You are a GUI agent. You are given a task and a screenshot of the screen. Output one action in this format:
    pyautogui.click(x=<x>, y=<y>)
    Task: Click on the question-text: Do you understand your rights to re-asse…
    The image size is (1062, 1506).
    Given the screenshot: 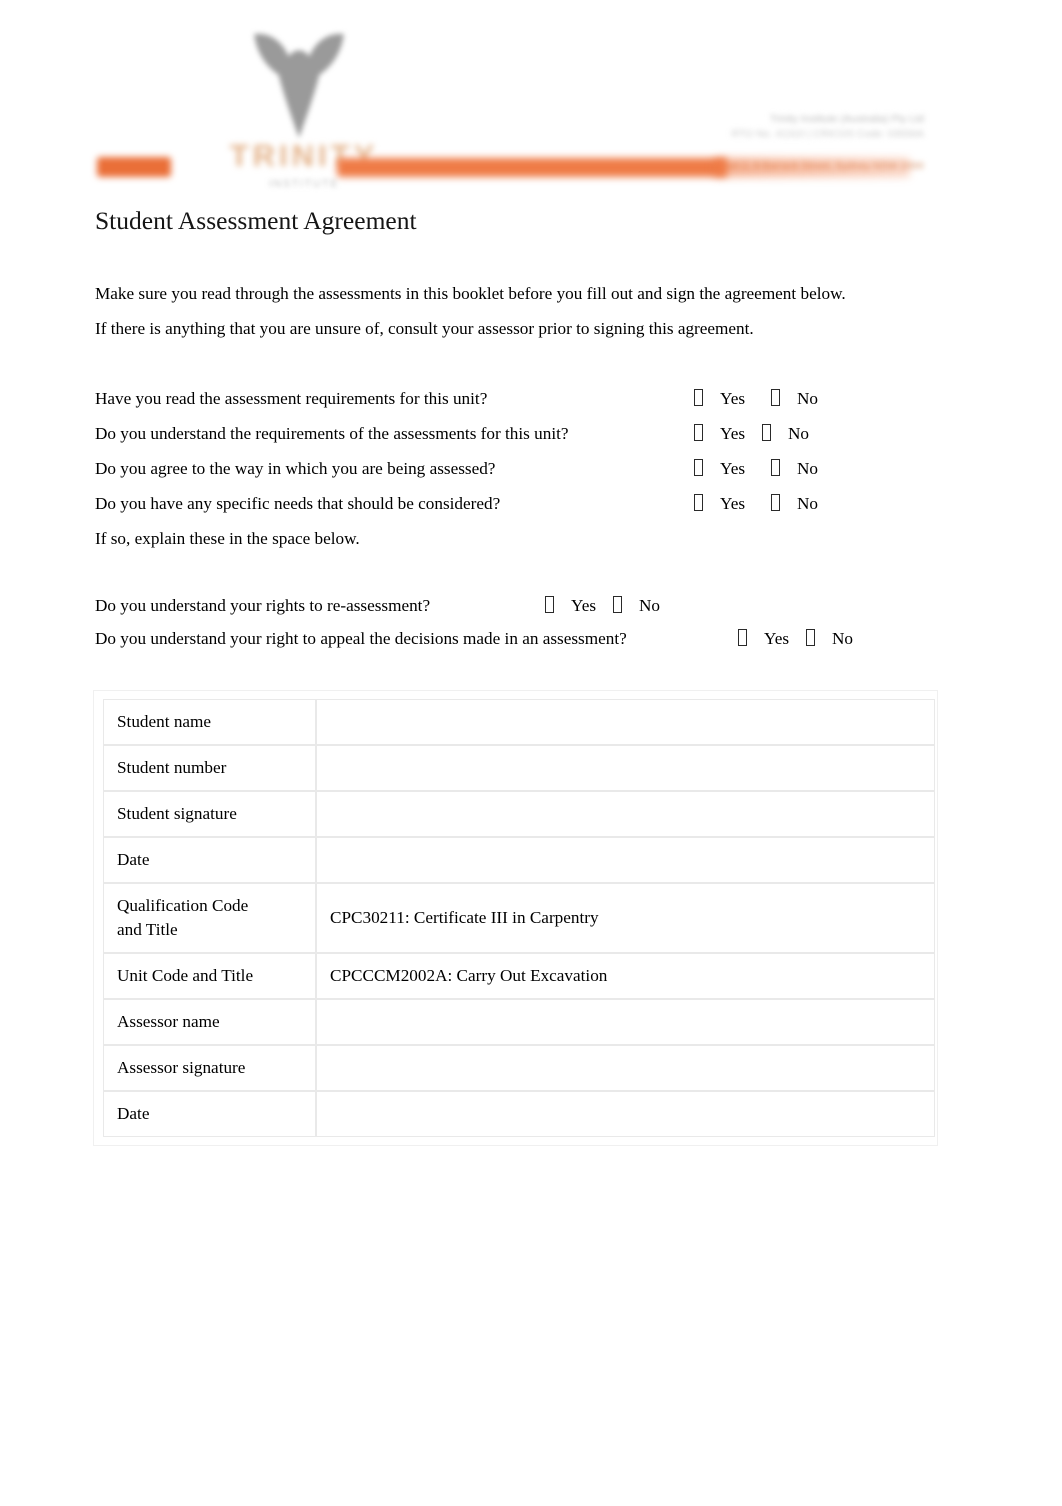 What is the action you would take?
    pyautogui.click(x=263, y=605)
    